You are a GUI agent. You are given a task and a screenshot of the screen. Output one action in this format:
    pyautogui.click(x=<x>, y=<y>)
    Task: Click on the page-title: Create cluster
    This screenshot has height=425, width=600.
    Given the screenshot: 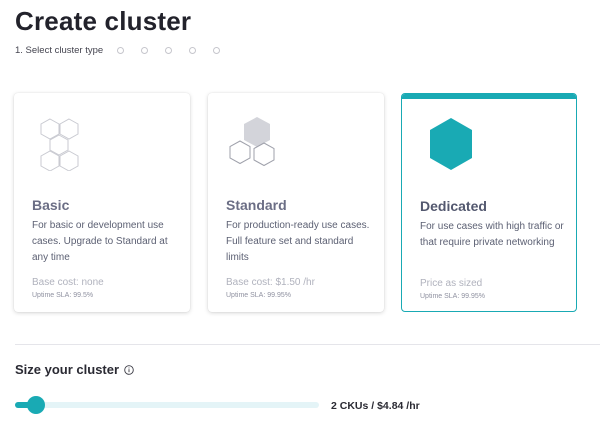 What is the action you would take?
    pyautogui.click(x=103, y=21)
    